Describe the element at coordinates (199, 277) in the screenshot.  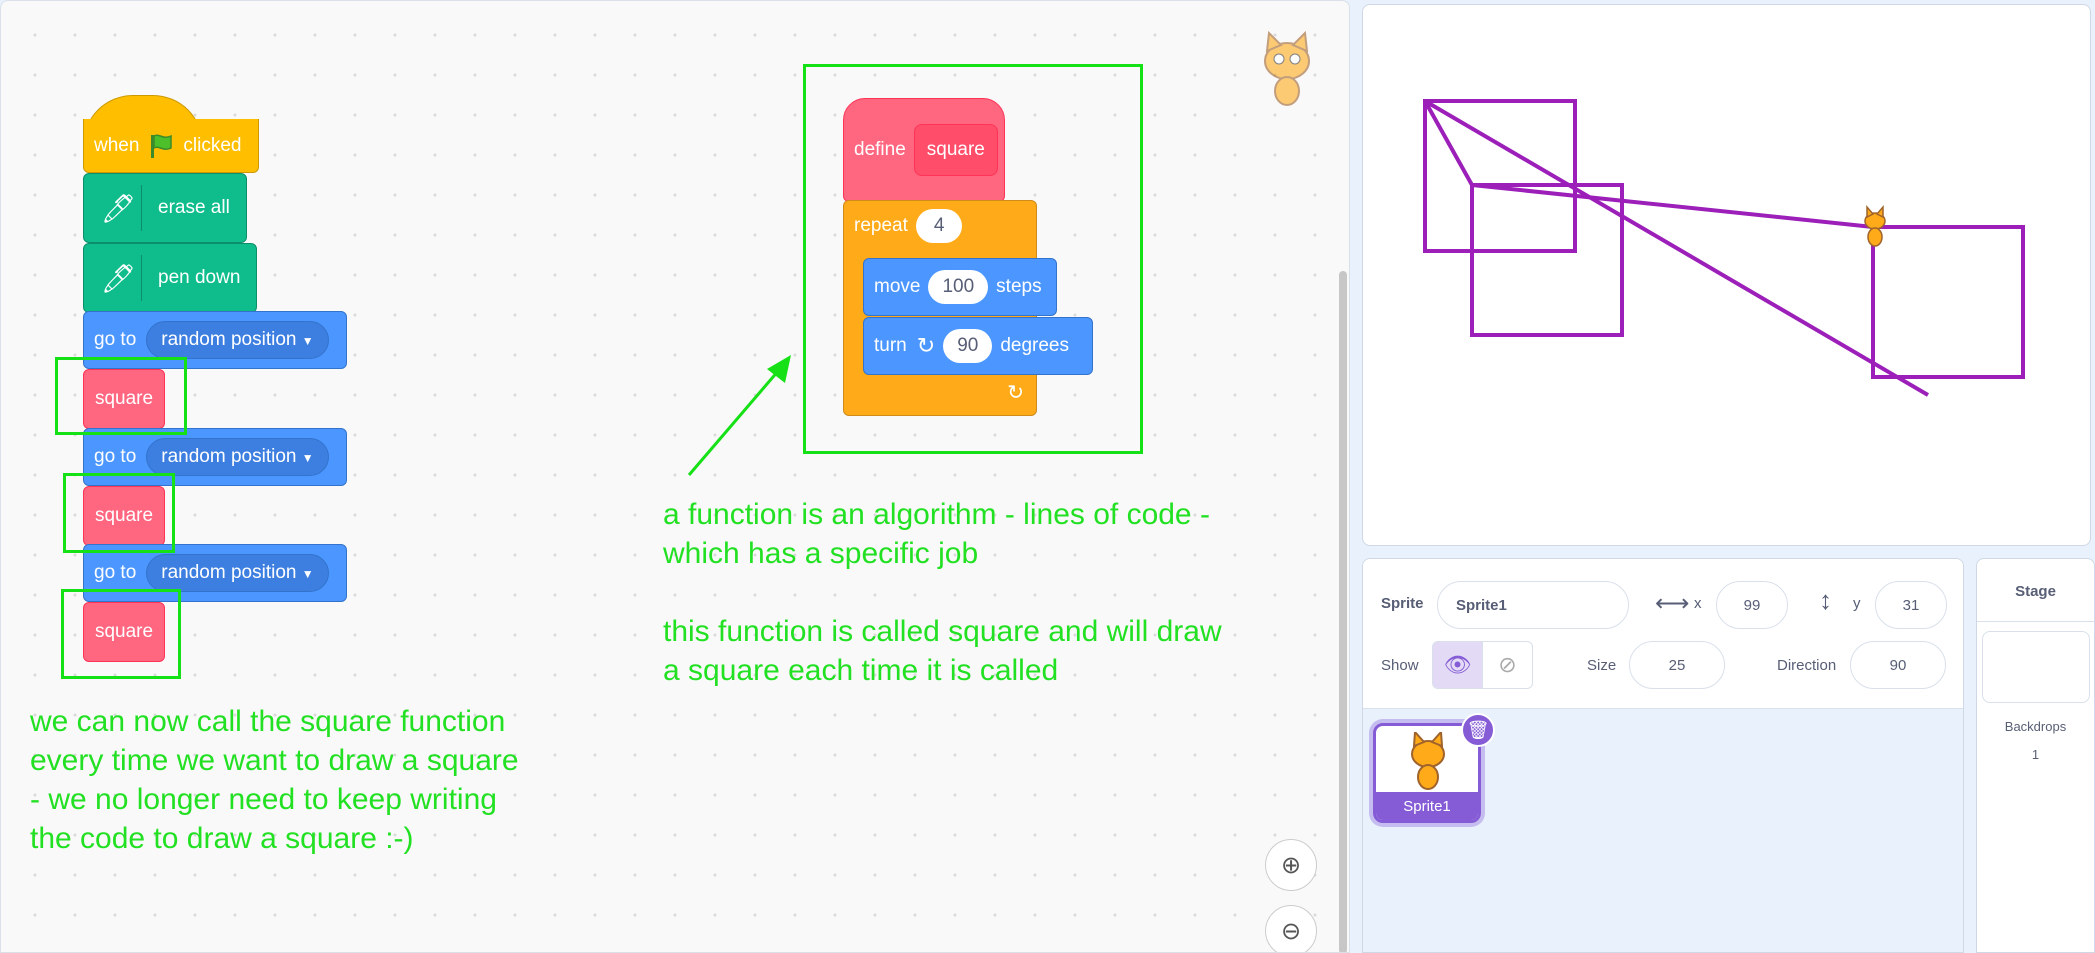
I see `block-text: pen down` at that location.